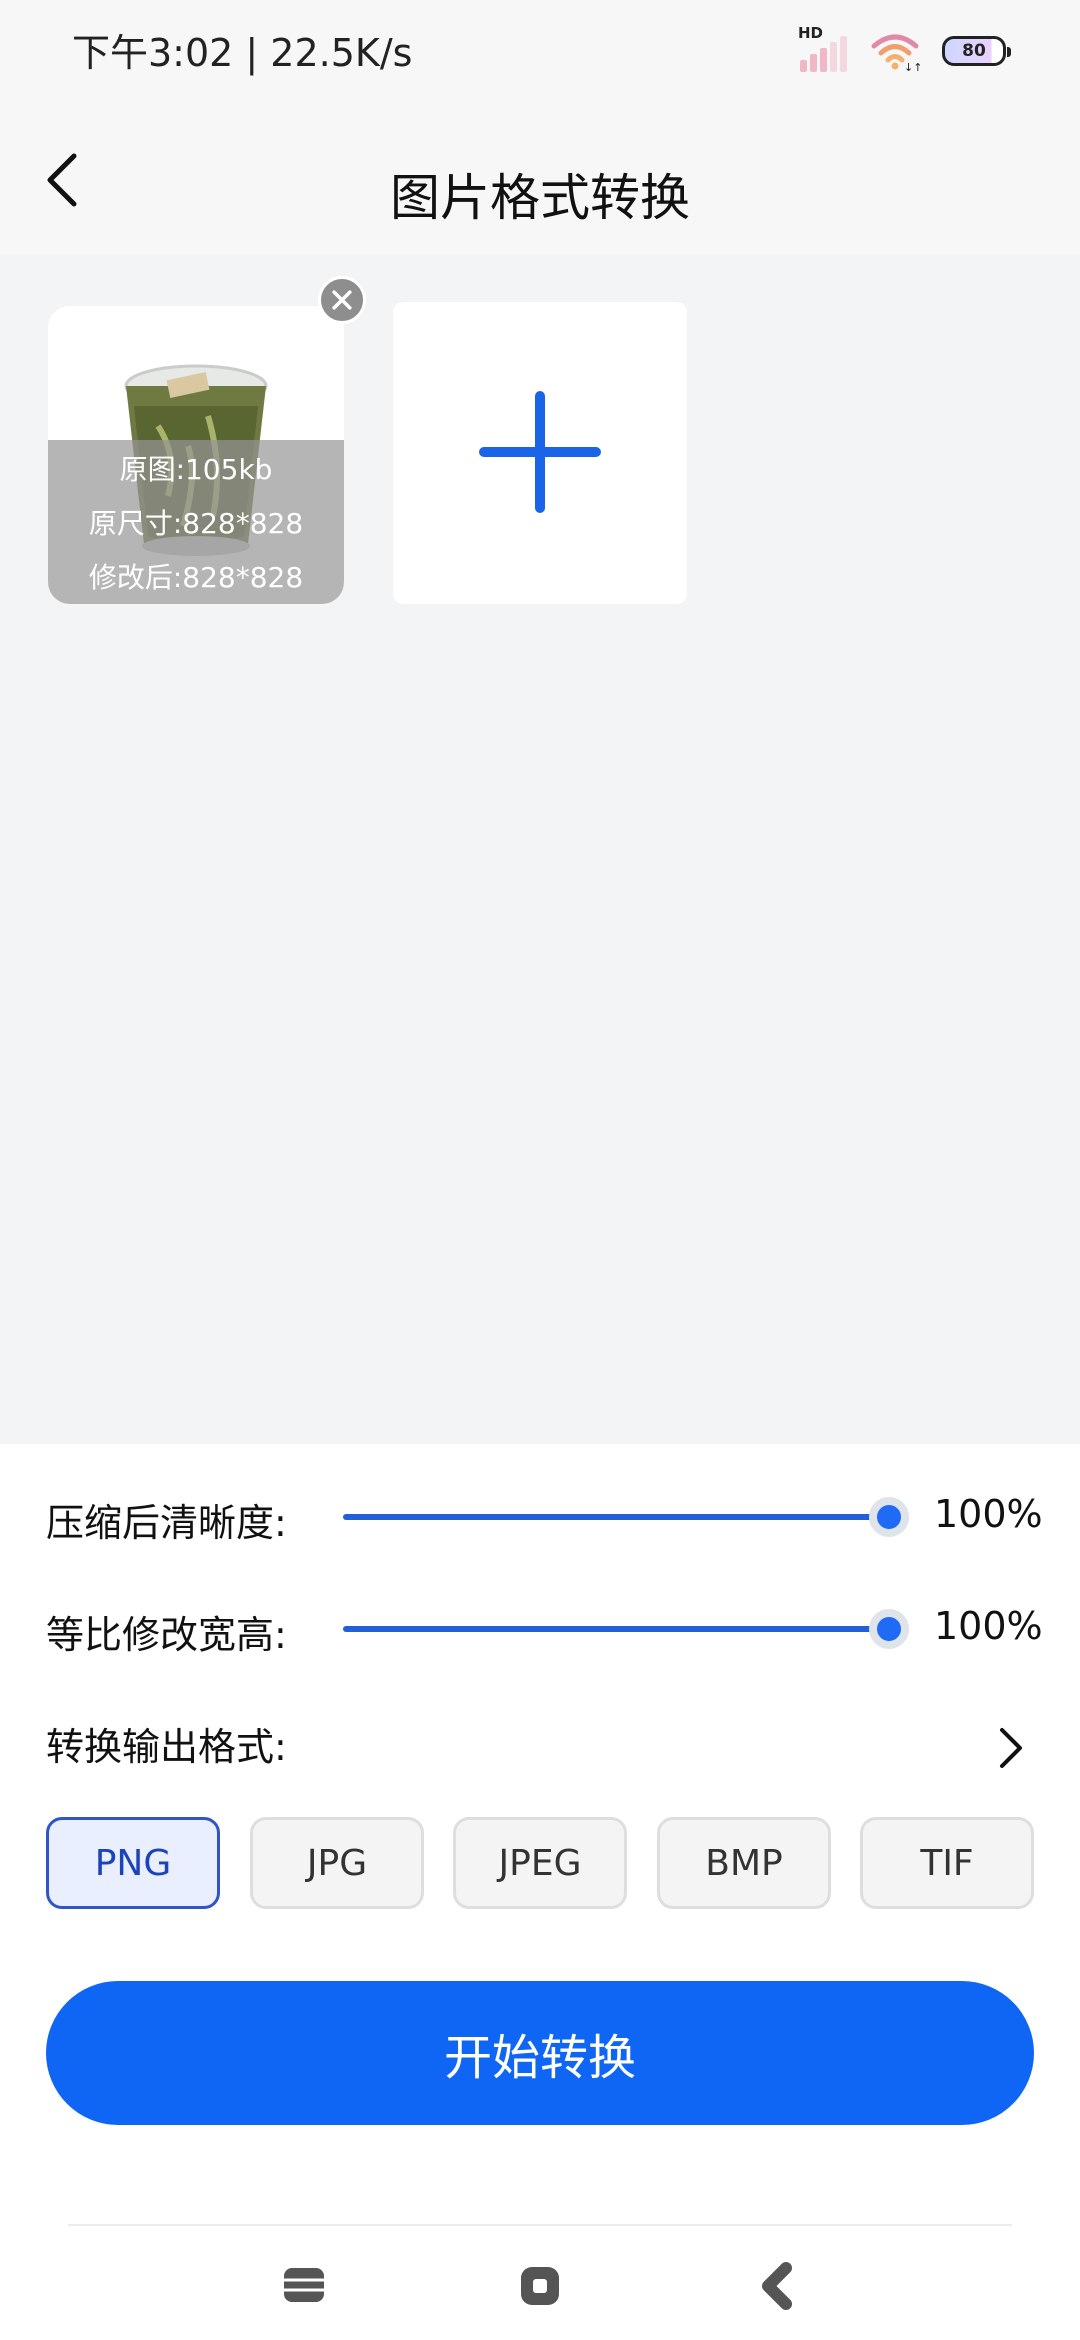 The width and height of the screenshot is (1080, 2340). I want to click on format-option-tif: TIF, so click(947, 1863).